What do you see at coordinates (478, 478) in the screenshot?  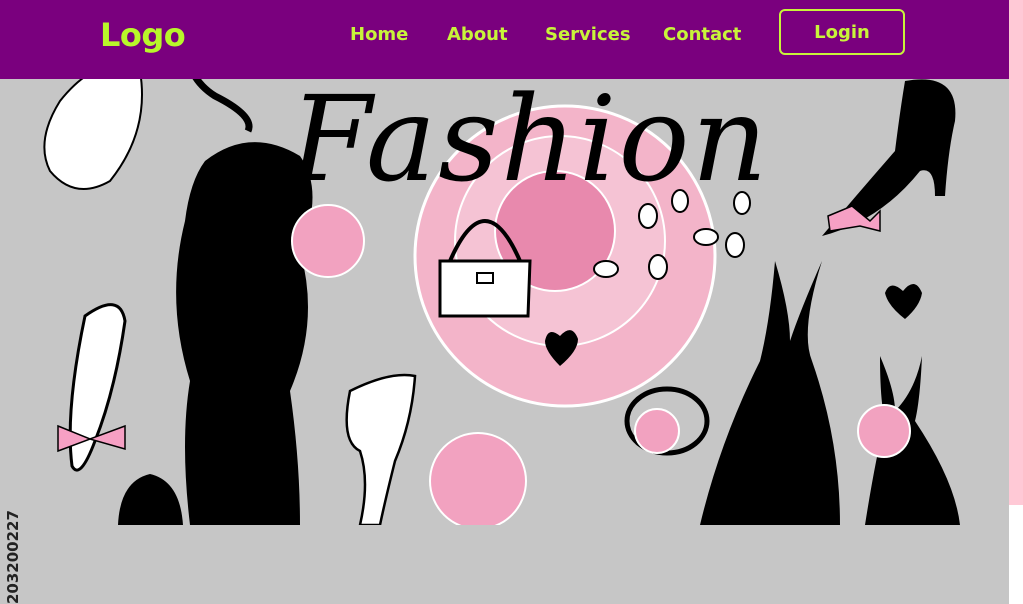 I see `peony-flower-bottom` at bounding box center [478, 478].